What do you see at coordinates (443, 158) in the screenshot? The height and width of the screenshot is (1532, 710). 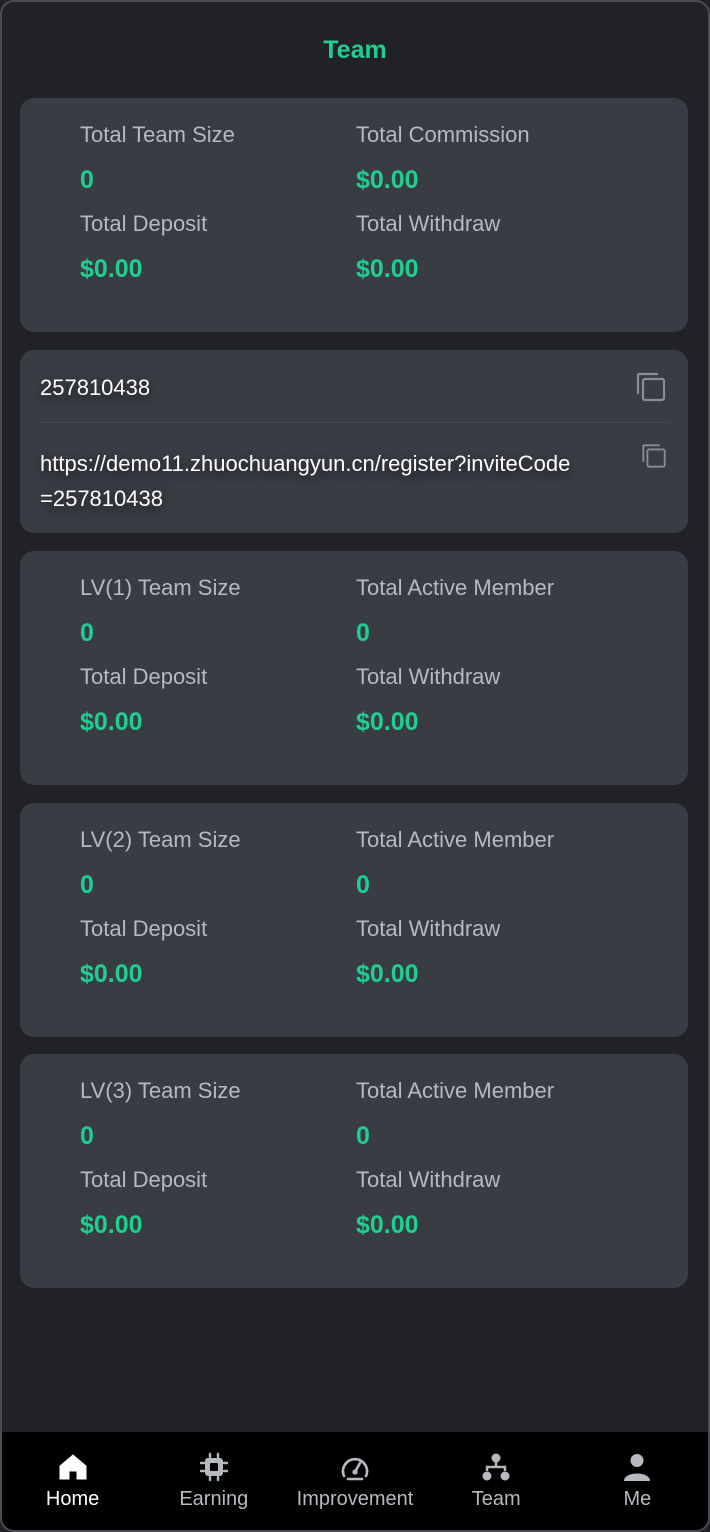 I see `stat-total-commission: Total Commission $0.00` at bounding box center [443, 158].